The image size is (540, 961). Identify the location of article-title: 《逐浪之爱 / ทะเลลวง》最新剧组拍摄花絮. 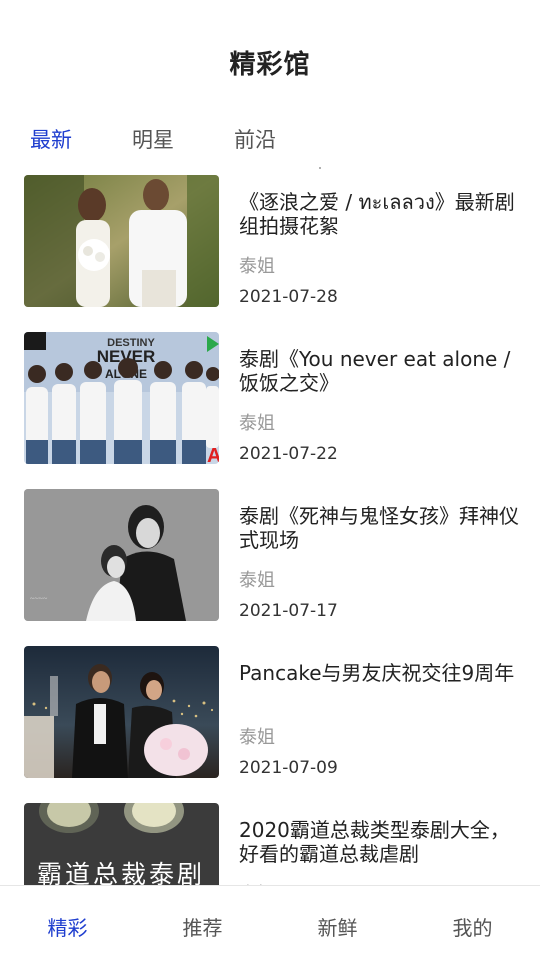
(377, 214).